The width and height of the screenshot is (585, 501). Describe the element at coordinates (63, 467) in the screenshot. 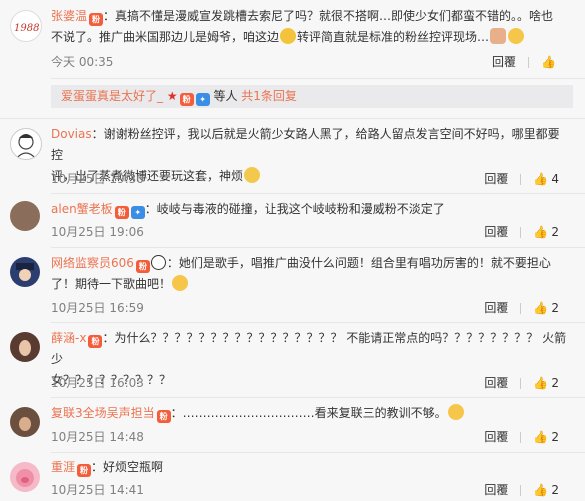

I see `username-link: 重涯` at that location.